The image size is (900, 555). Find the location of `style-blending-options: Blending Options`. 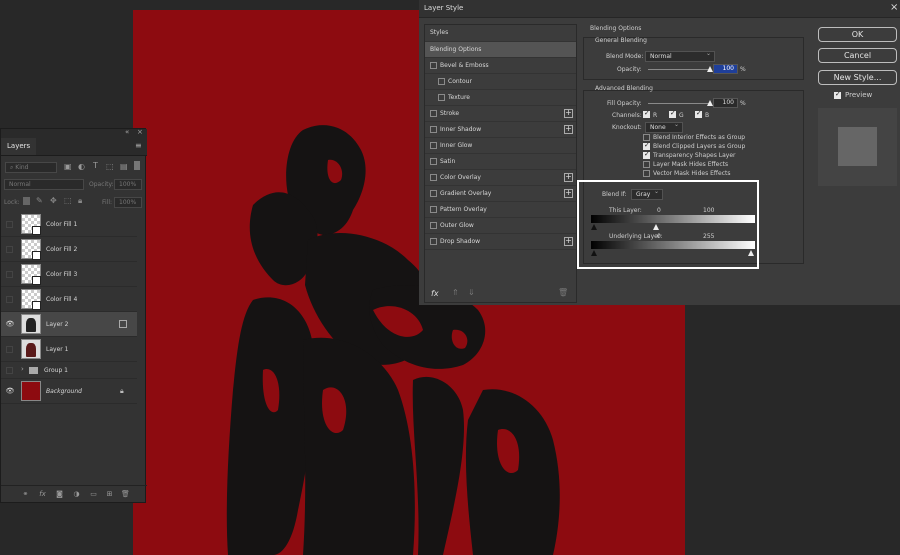

style-blending-options: Blending Options is located at coordinates (500, 50).